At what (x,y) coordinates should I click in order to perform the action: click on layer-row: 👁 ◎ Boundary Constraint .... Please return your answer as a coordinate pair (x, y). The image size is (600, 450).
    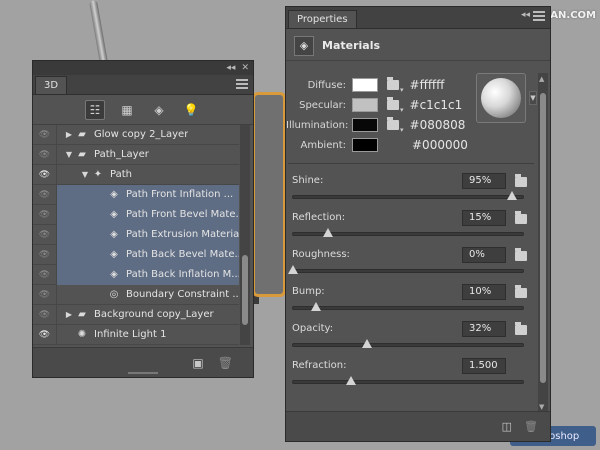
    Looking at the image, I should click on (136, 294).